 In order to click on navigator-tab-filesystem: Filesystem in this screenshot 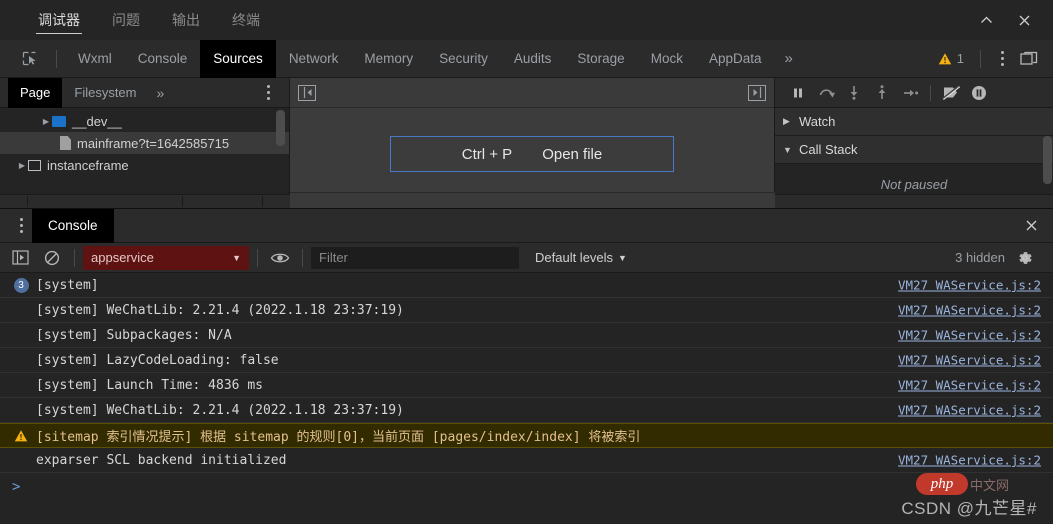, I will do `click(105, 93)`.